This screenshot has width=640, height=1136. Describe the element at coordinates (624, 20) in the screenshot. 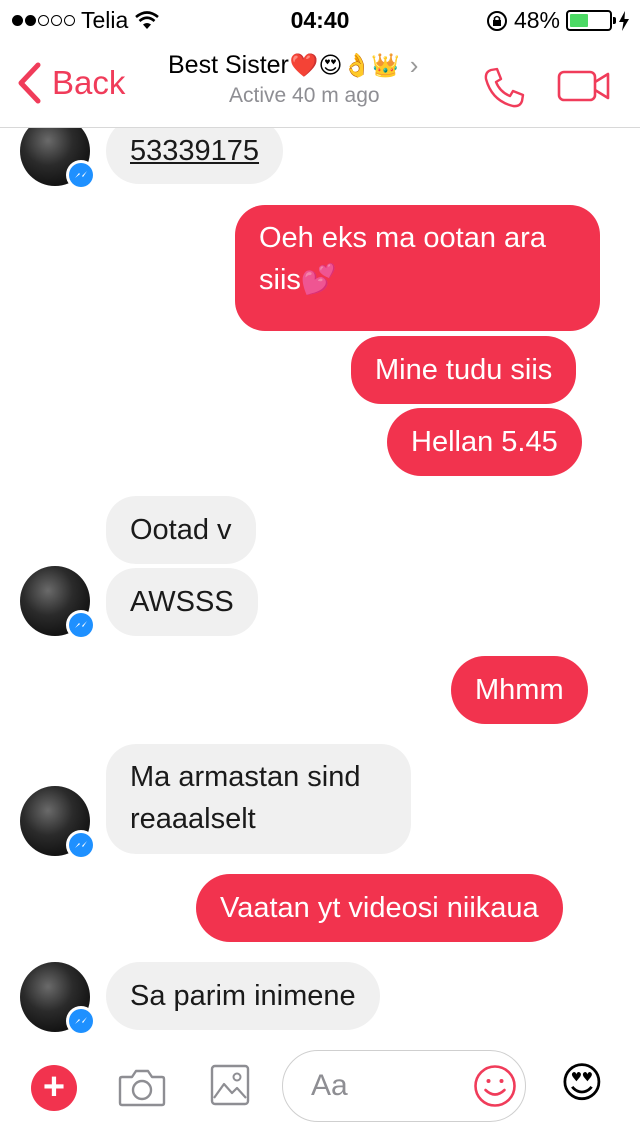

I see `charging-bolt-icon` at that location.